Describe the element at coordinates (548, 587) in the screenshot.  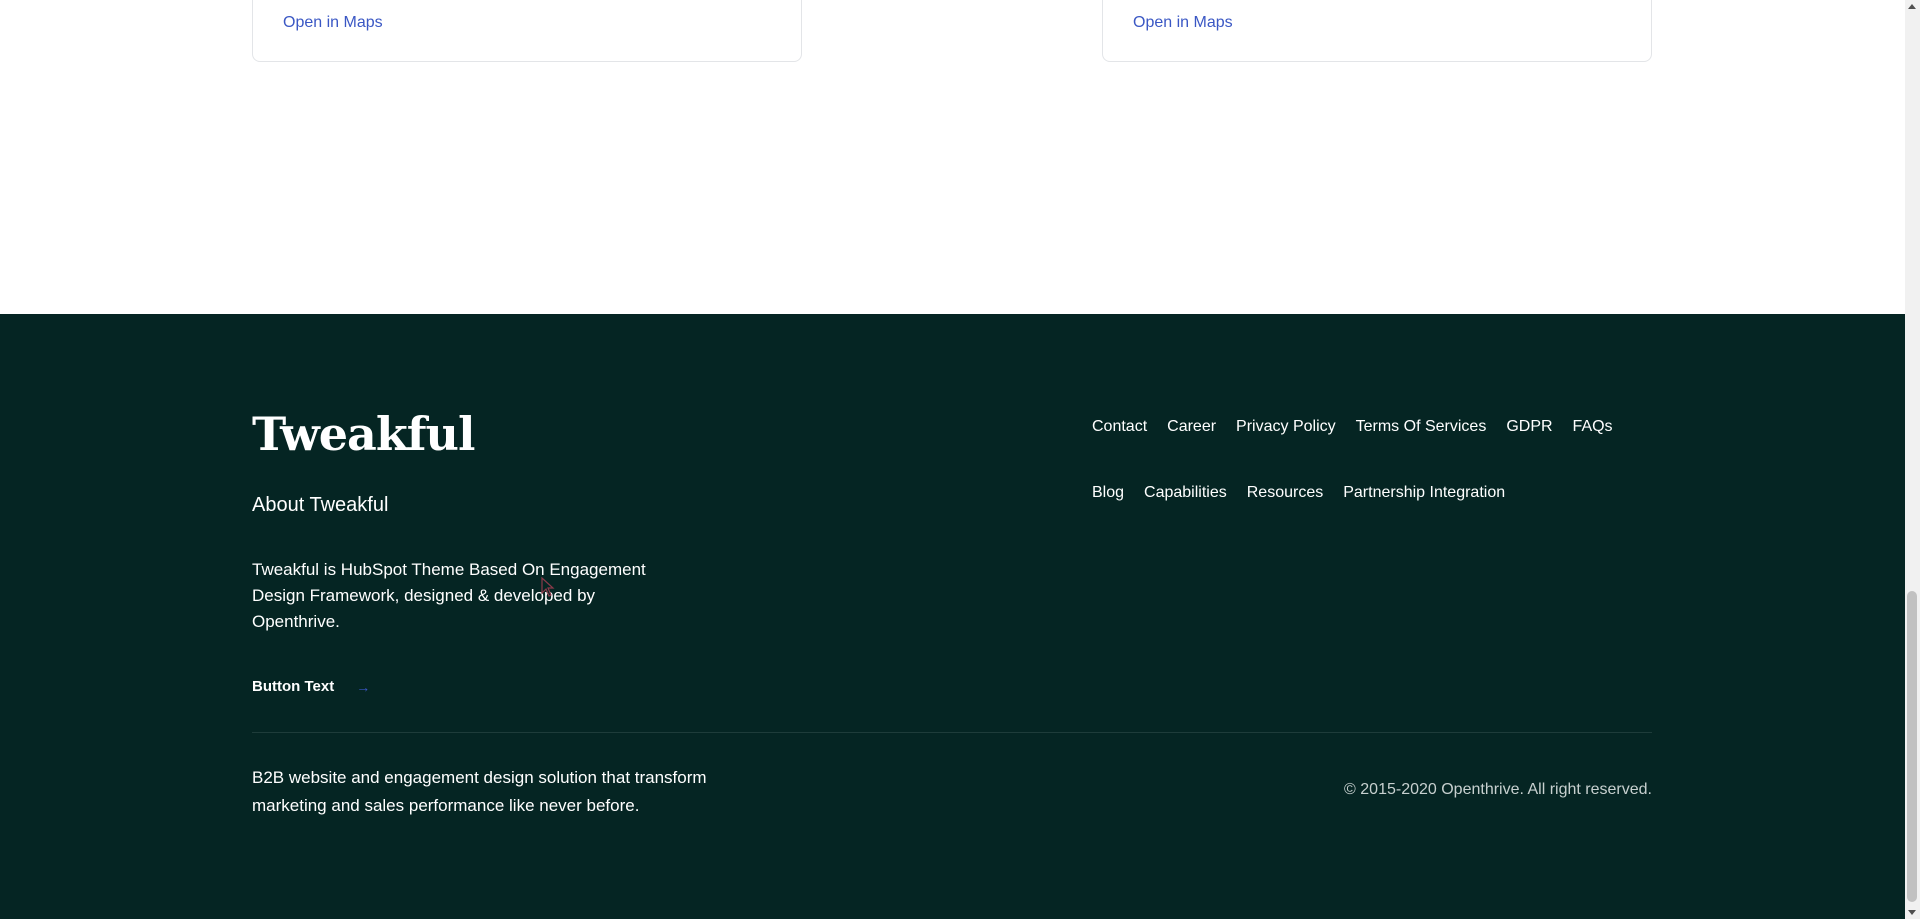
I see `mouse-cursor-icon` at that location.